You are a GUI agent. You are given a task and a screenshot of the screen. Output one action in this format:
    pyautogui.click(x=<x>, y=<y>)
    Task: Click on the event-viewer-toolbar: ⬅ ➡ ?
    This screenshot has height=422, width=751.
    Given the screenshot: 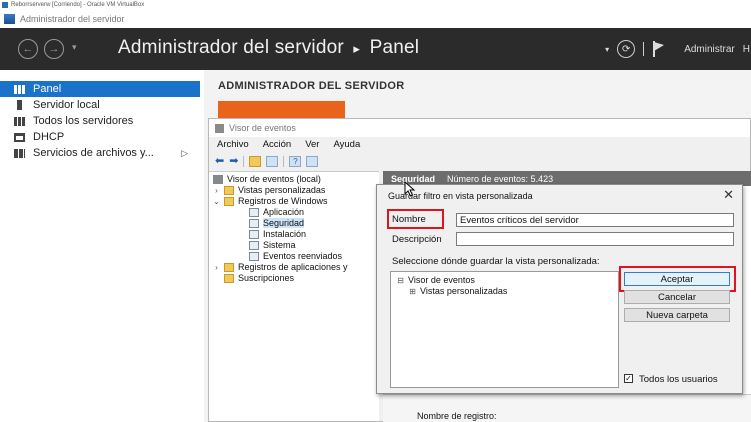 What is the action you would take?
    pyautogui.click(x=479, y=161)
    